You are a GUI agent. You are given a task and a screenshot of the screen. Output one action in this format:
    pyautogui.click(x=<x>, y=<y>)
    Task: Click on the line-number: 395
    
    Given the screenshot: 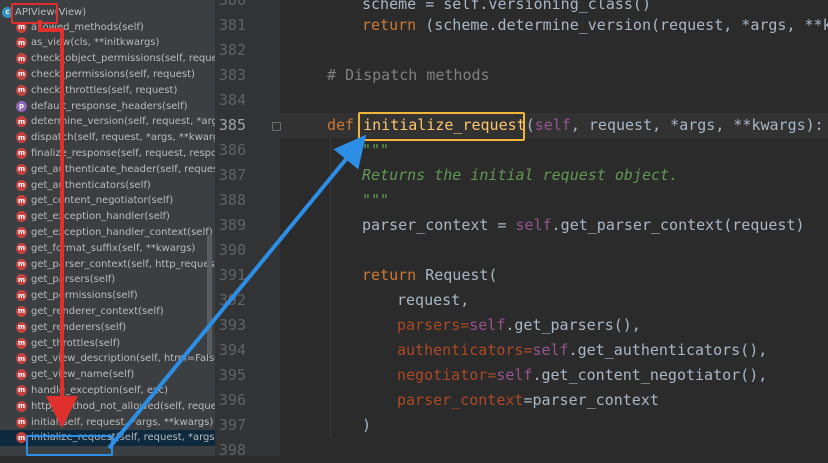 What is the action you would take?
    pyautogui.click(x=232, y=375)
    